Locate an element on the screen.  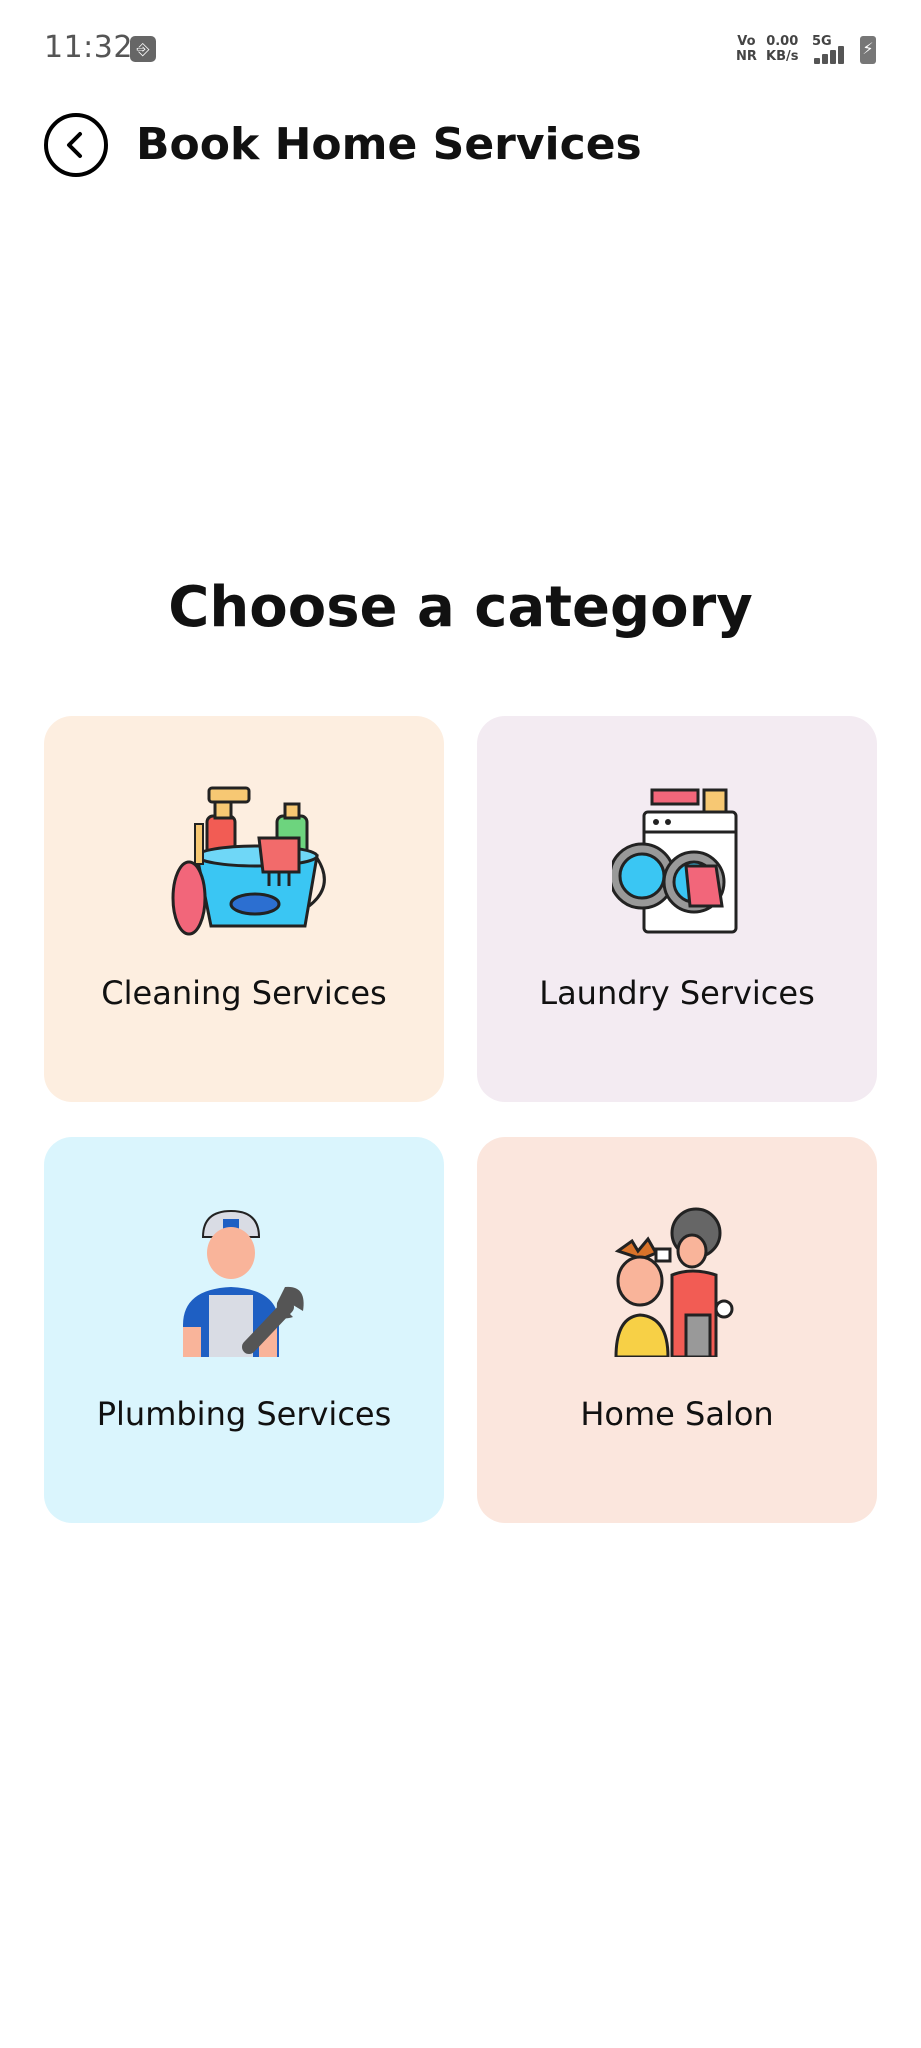
category-card-laundry: Laundry Services is located at coordinates (677, 909).